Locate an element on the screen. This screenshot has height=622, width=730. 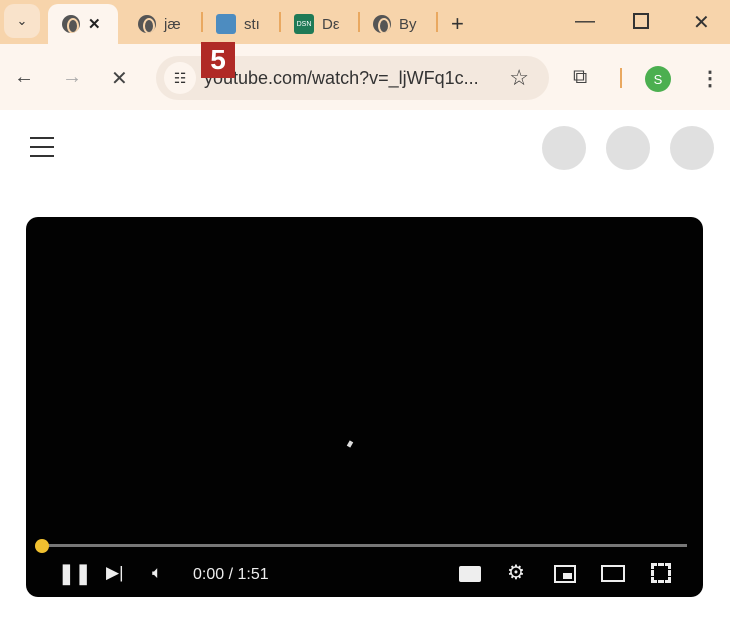
miniplayer-icon is located at coordinates (565, 574).